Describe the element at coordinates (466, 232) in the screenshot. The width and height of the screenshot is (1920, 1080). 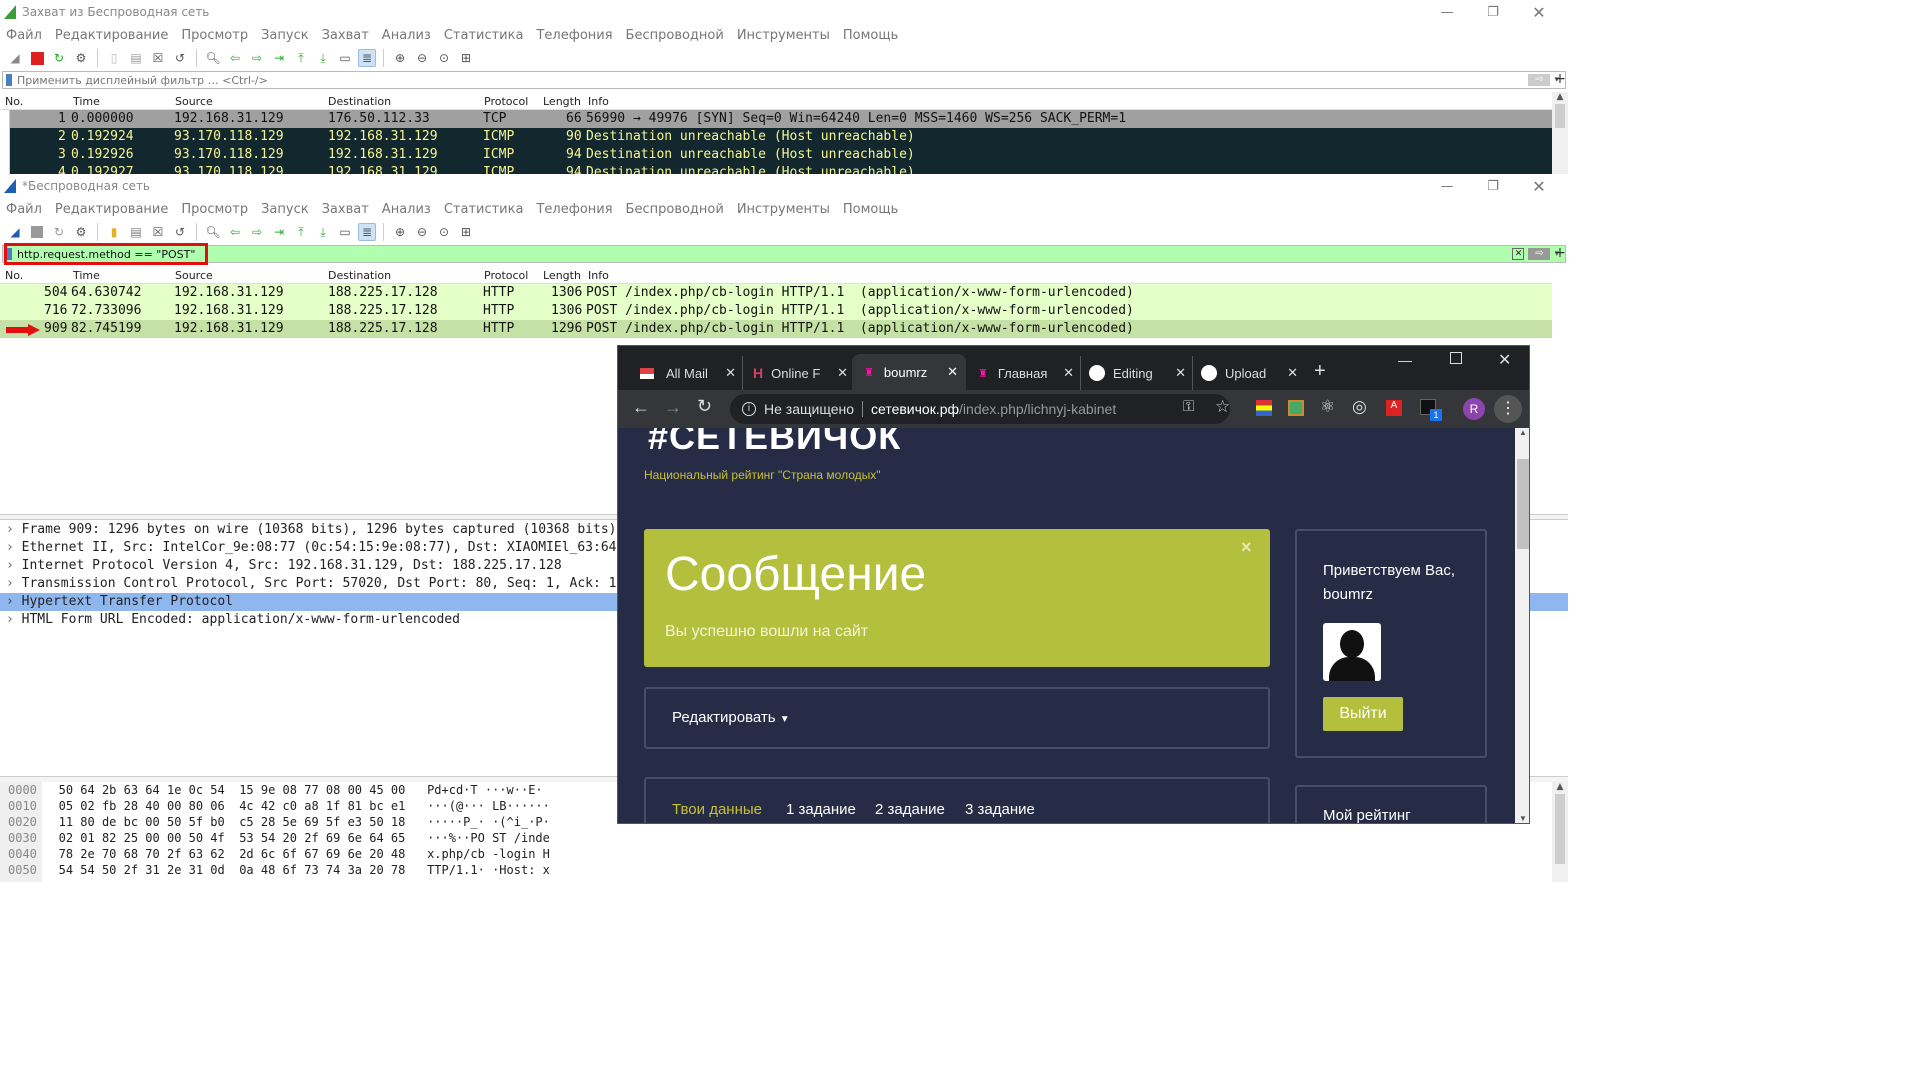
I see `resize-columns-icon: ⊞` at that location.